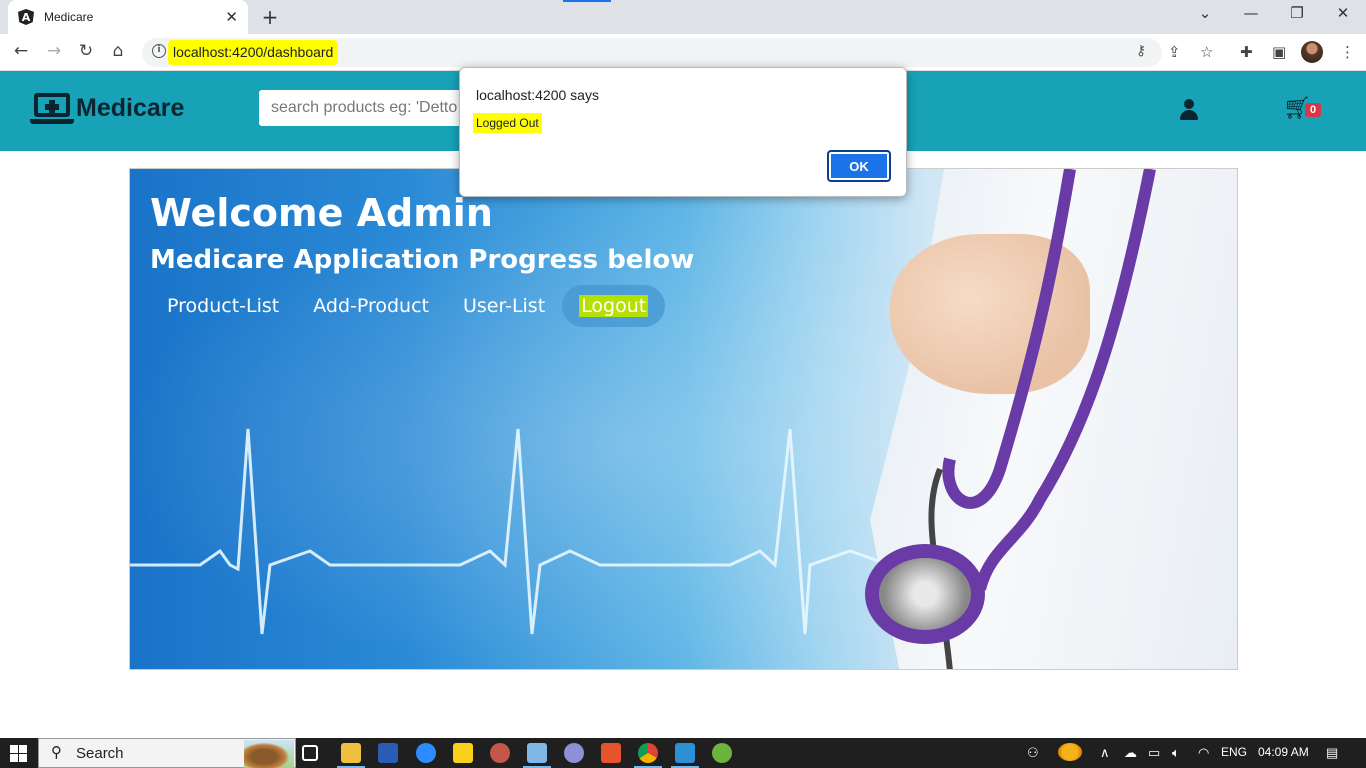  Describe the element at coordinates (500, 753) in the screenshot. I see `paint-icon` at that location.